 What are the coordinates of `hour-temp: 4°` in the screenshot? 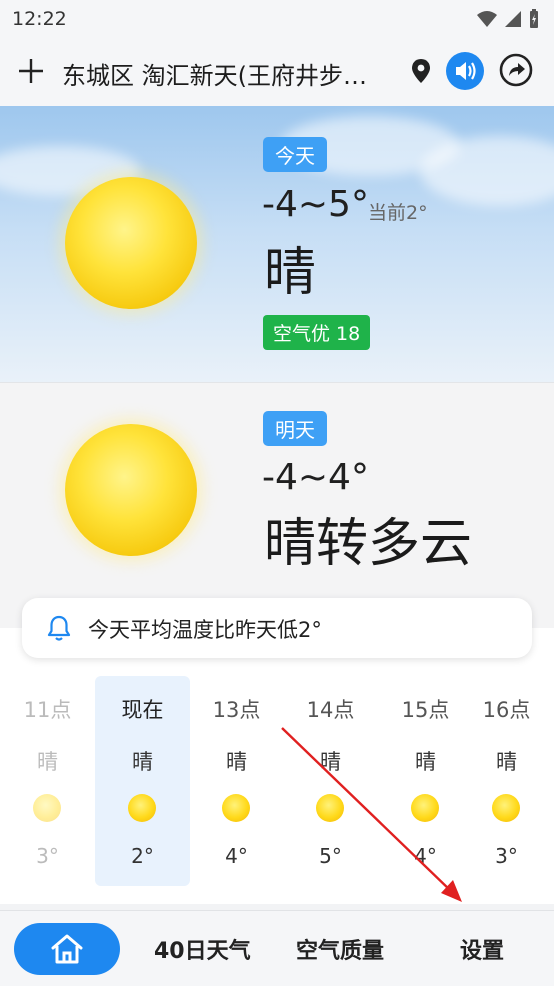 It's located at (236, 856).